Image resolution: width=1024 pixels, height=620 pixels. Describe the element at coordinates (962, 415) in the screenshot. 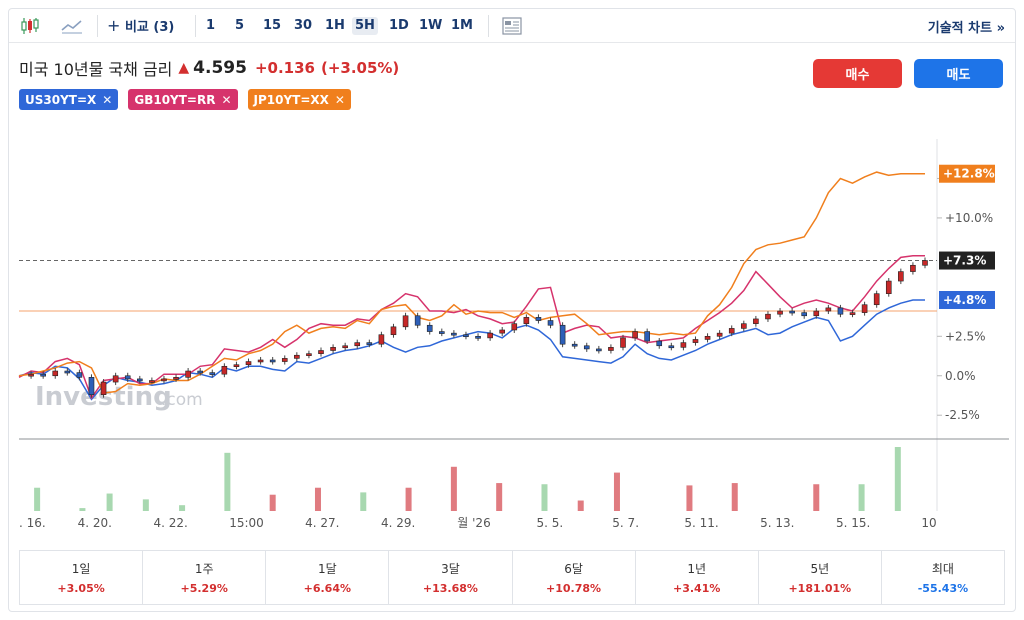

I see `y-tick-label: -2.5%` at that location.